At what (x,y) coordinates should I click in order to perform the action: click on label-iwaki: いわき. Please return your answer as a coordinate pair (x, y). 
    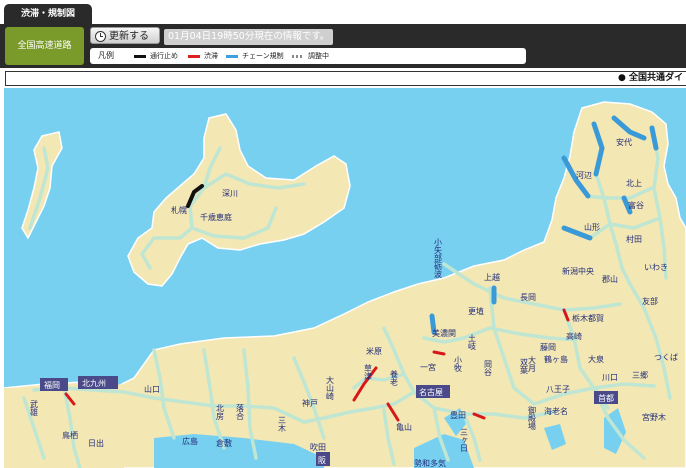
    Looking at the image, I should click on (656, 267).